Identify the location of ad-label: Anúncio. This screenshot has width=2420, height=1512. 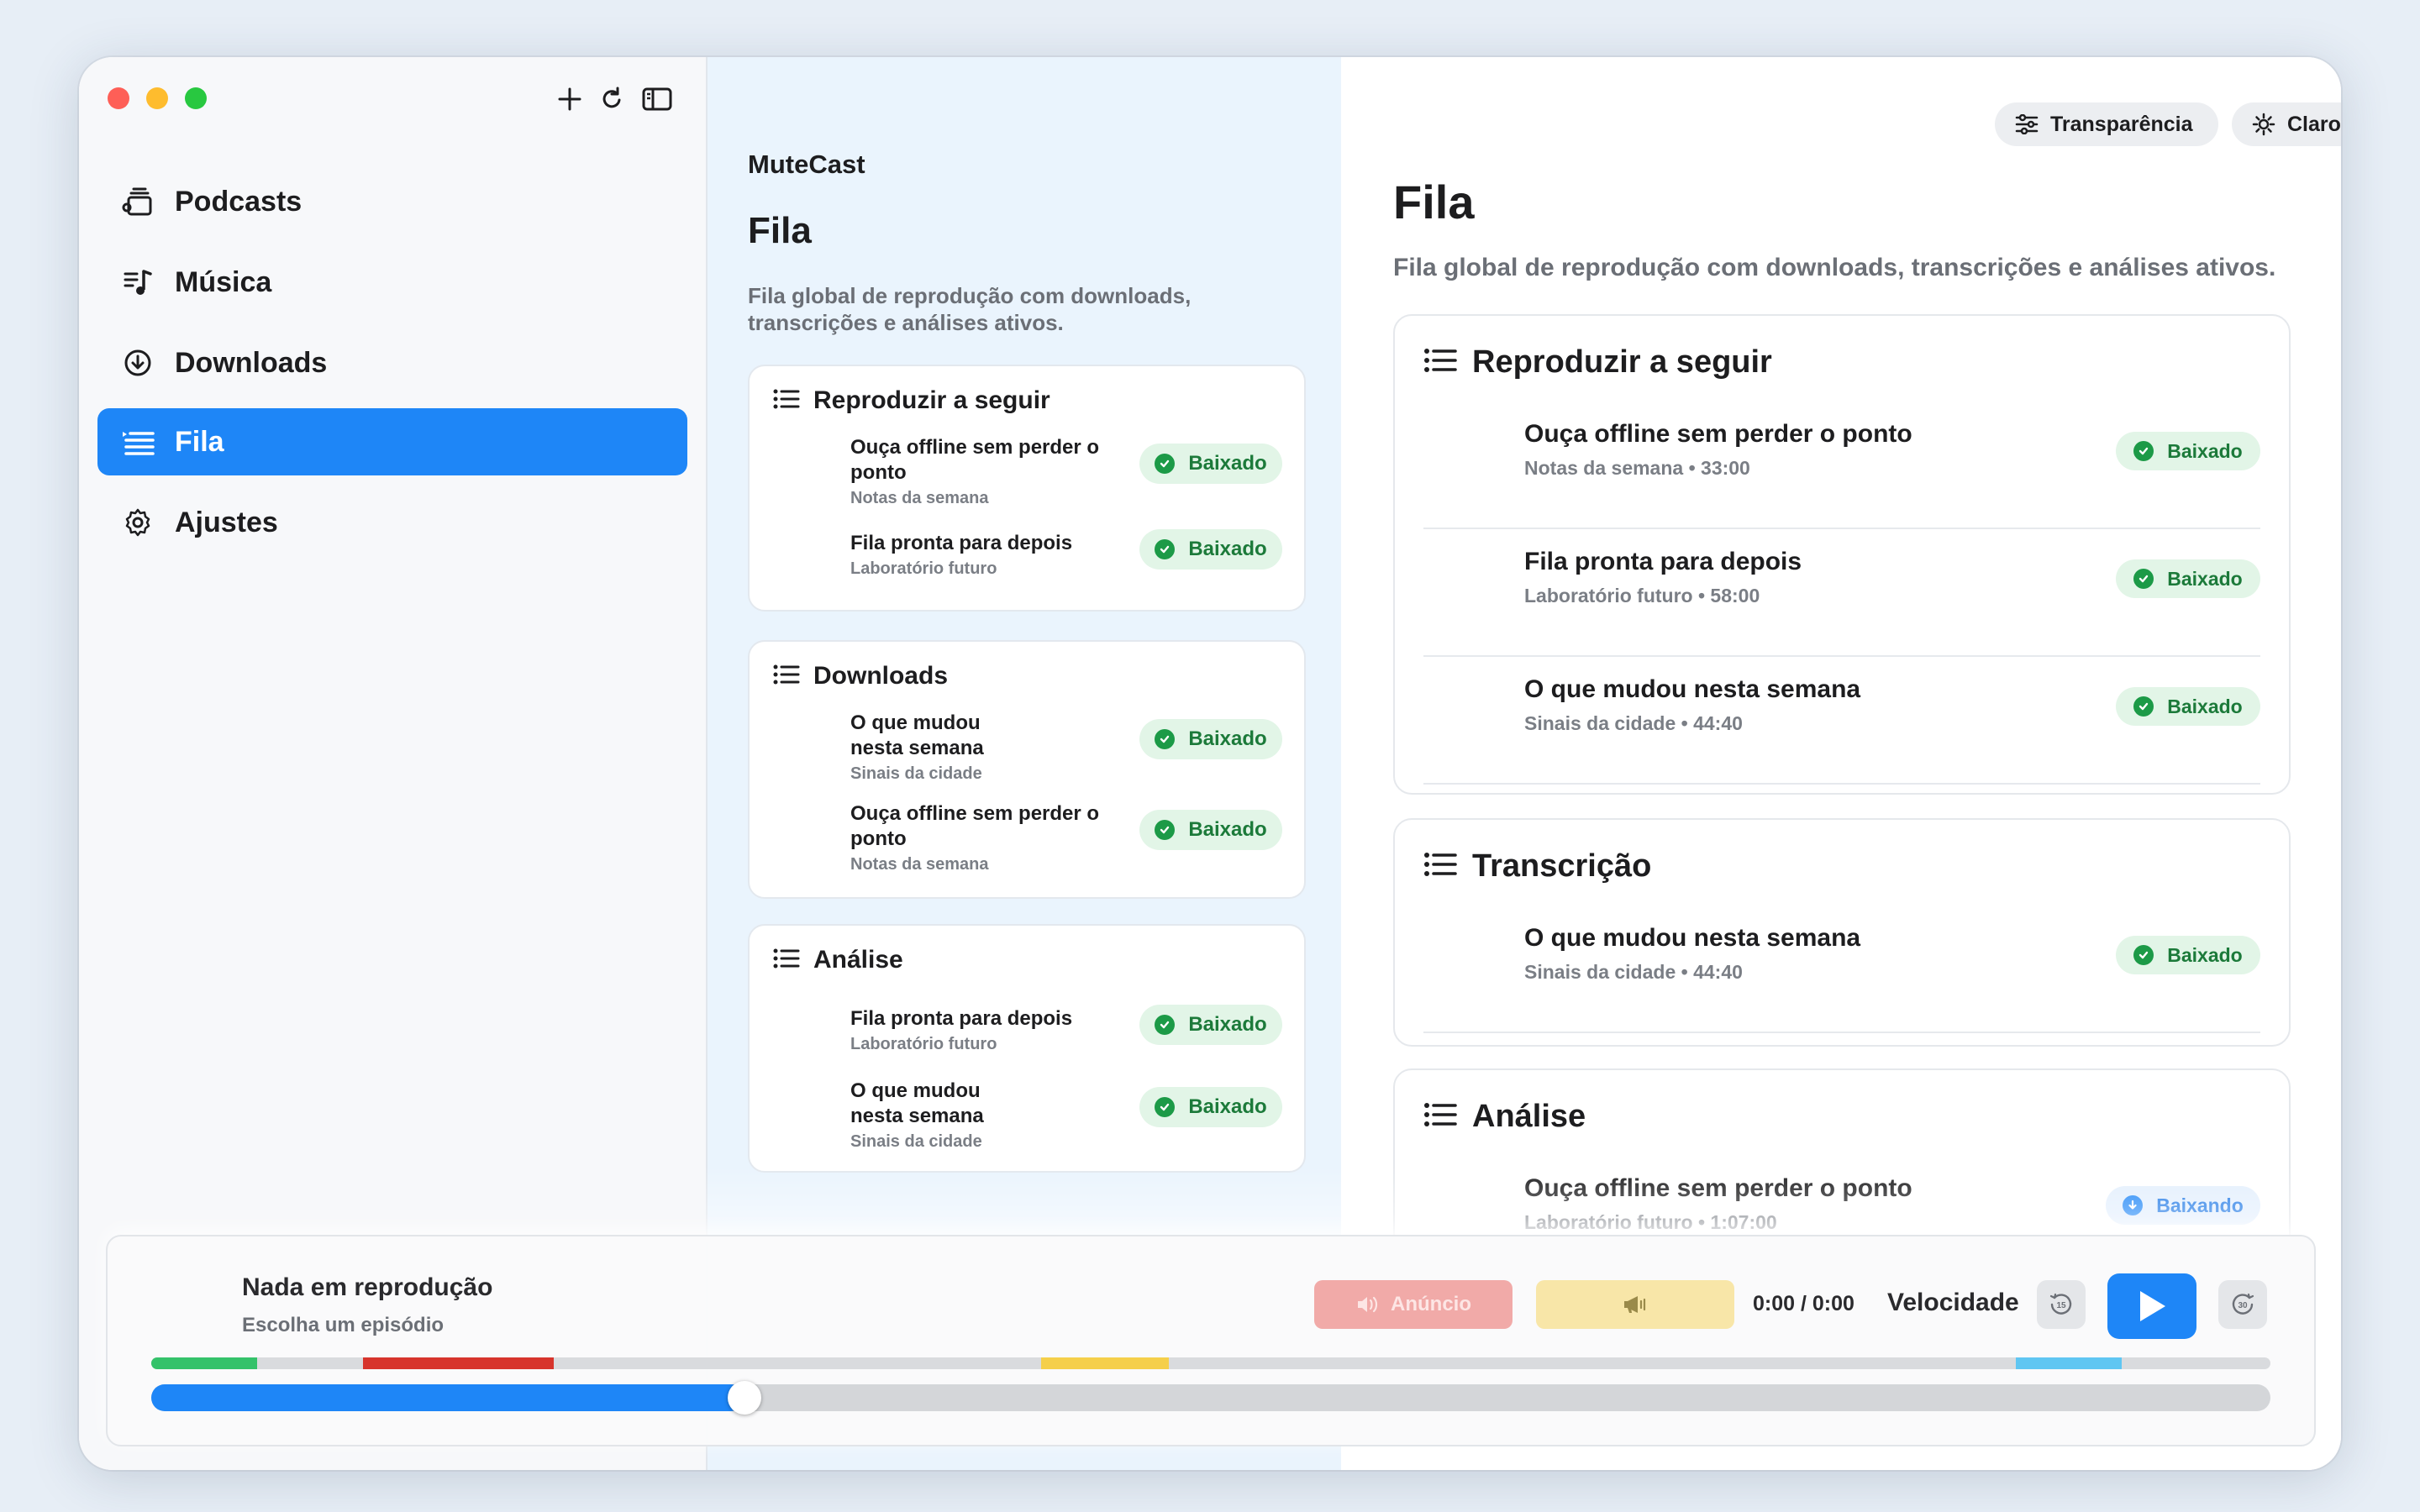
(1431, 1304).